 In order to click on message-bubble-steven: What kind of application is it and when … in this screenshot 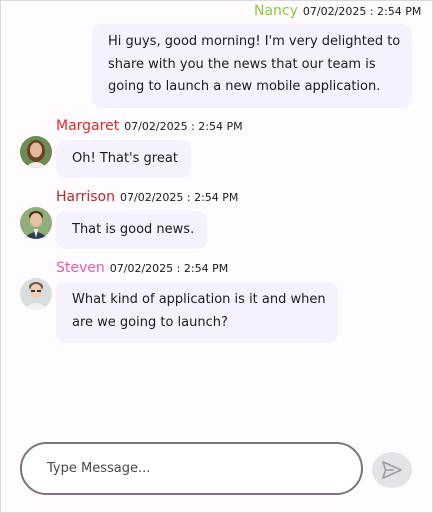, I will do `click(197, 312)`.